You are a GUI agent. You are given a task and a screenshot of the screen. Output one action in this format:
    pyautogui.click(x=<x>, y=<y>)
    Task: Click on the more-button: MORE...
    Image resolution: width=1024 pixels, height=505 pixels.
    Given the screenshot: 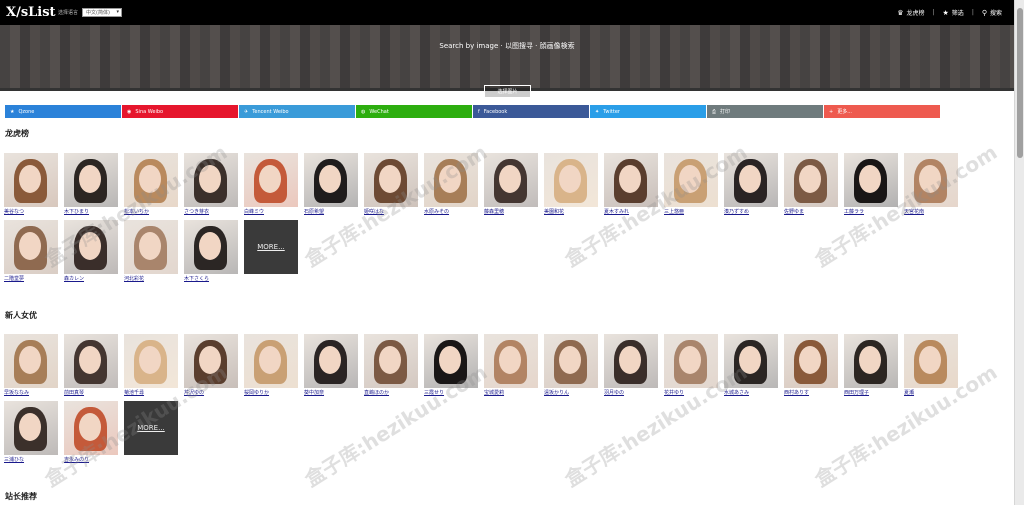 What is the action you would take?
    pyautogui.click(x=271, y=247)
    